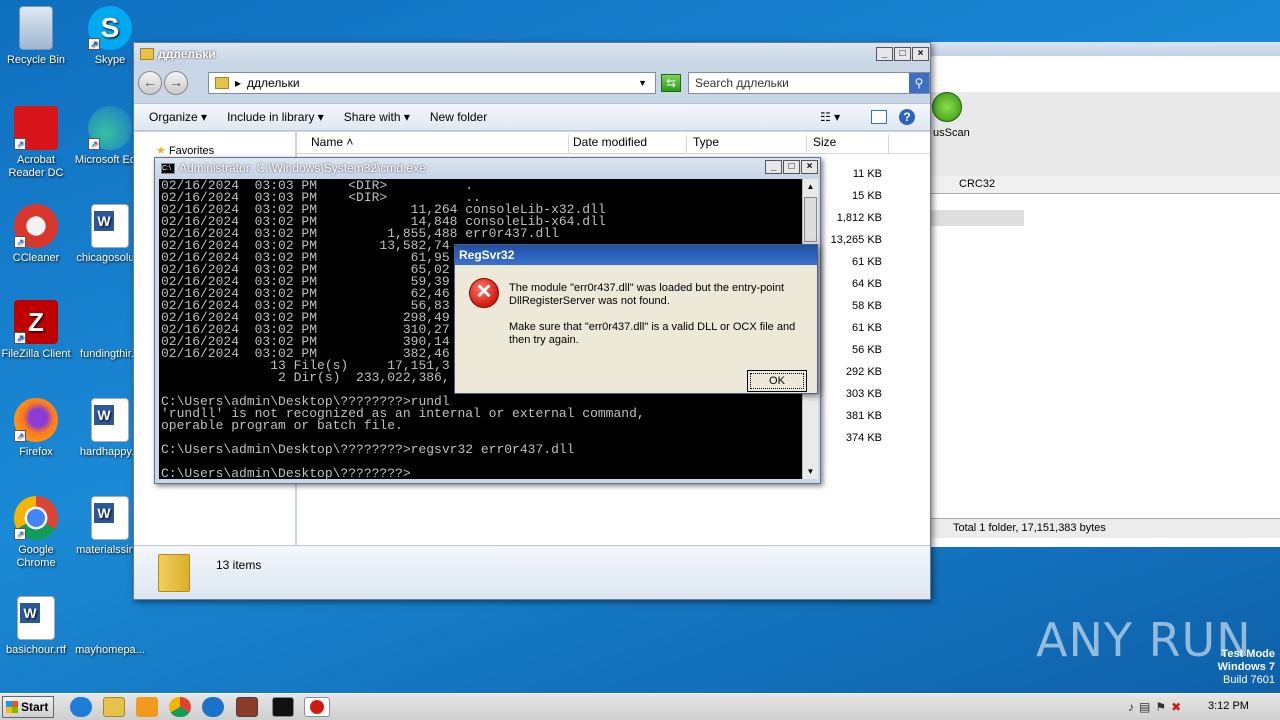 The width and height of the screenshot is (1280, 720). I want to click on favorites-node: ★ Favorites, so click(185, 150).